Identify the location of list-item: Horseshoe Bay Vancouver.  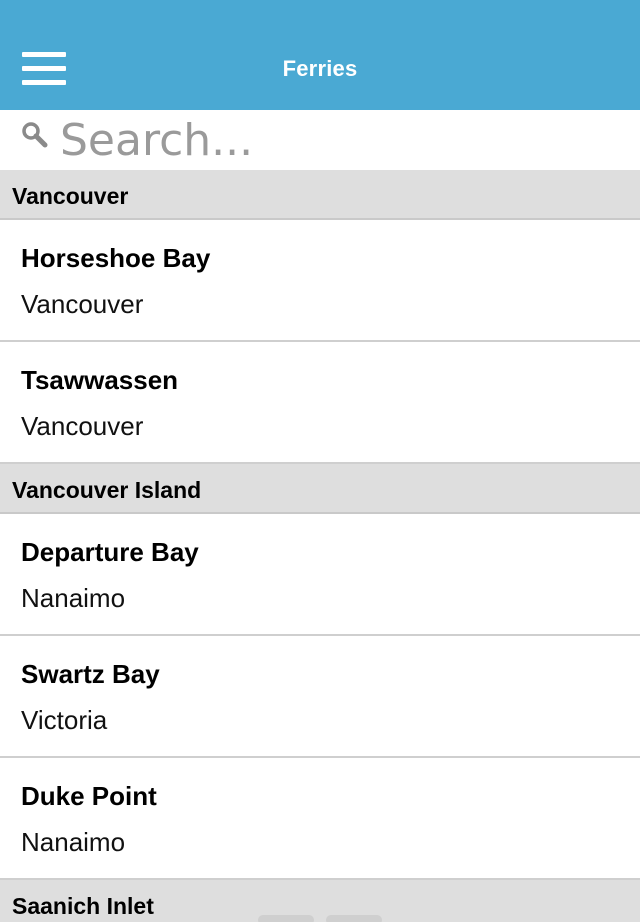
(320, 281).